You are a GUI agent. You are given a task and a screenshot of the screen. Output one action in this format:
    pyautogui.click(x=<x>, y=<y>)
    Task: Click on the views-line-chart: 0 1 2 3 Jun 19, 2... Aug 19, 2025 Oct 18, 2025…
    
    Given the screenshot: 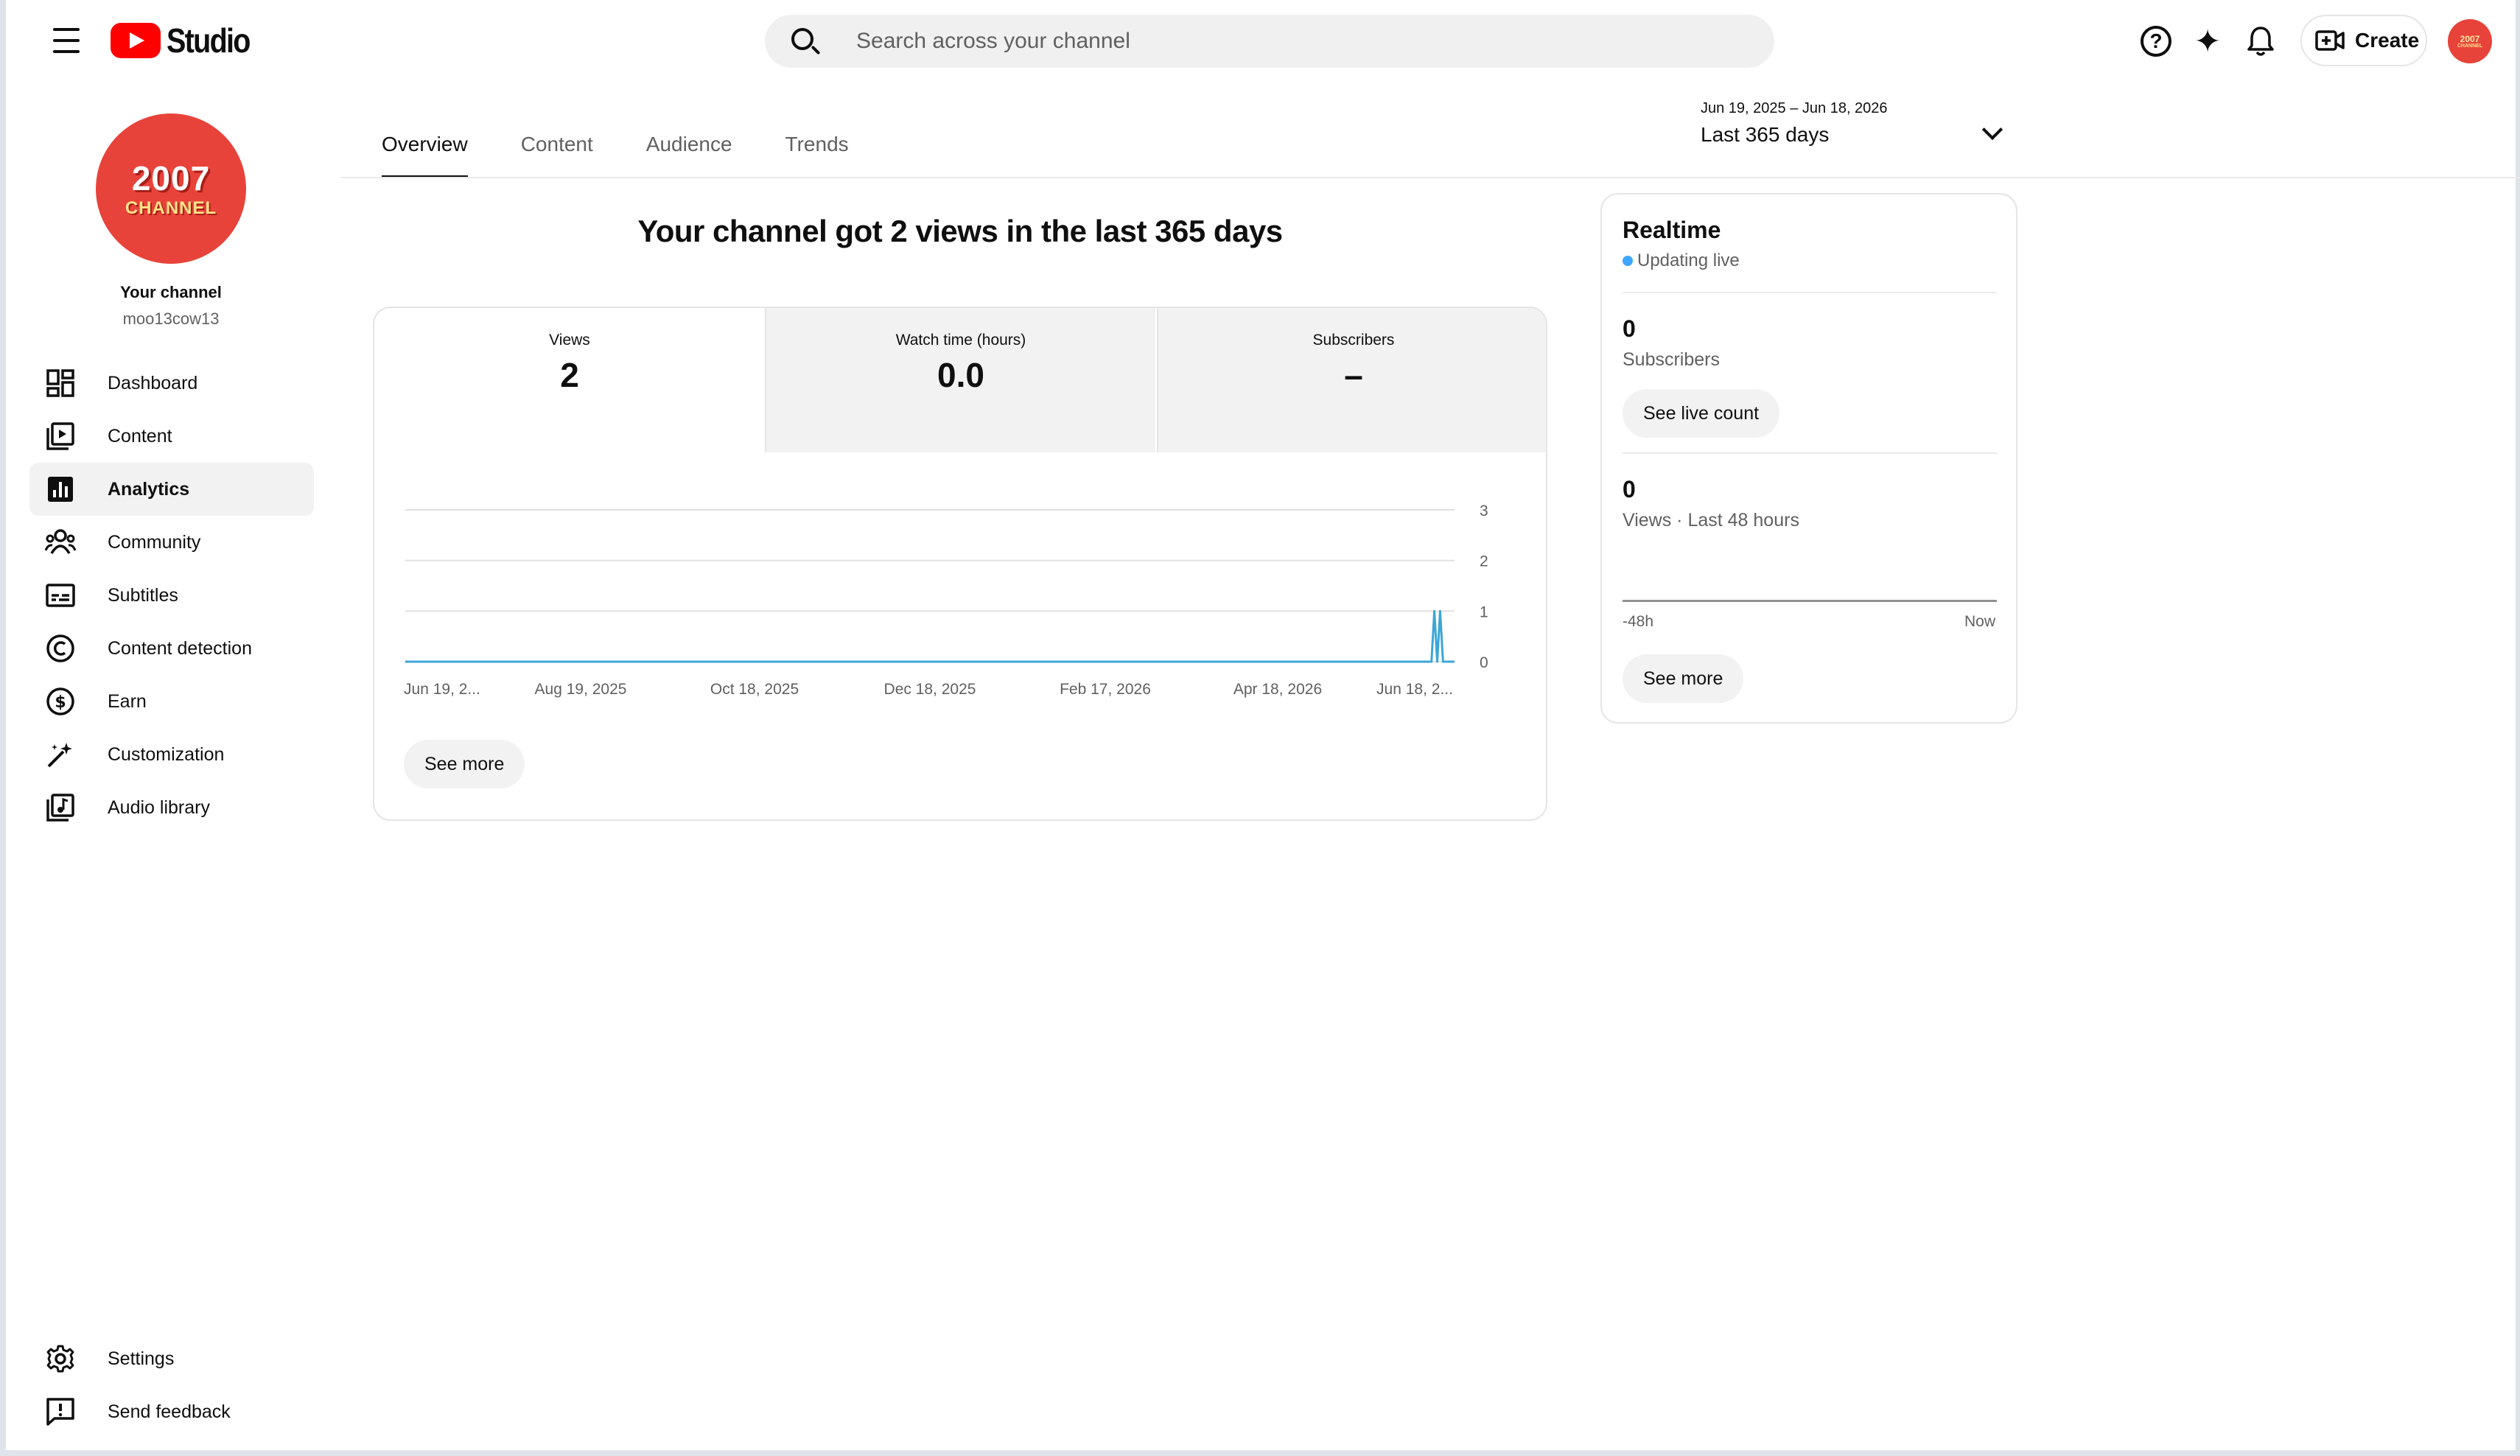 What is the action you would take?
    pyautogui.click(x=946, y=600)
    